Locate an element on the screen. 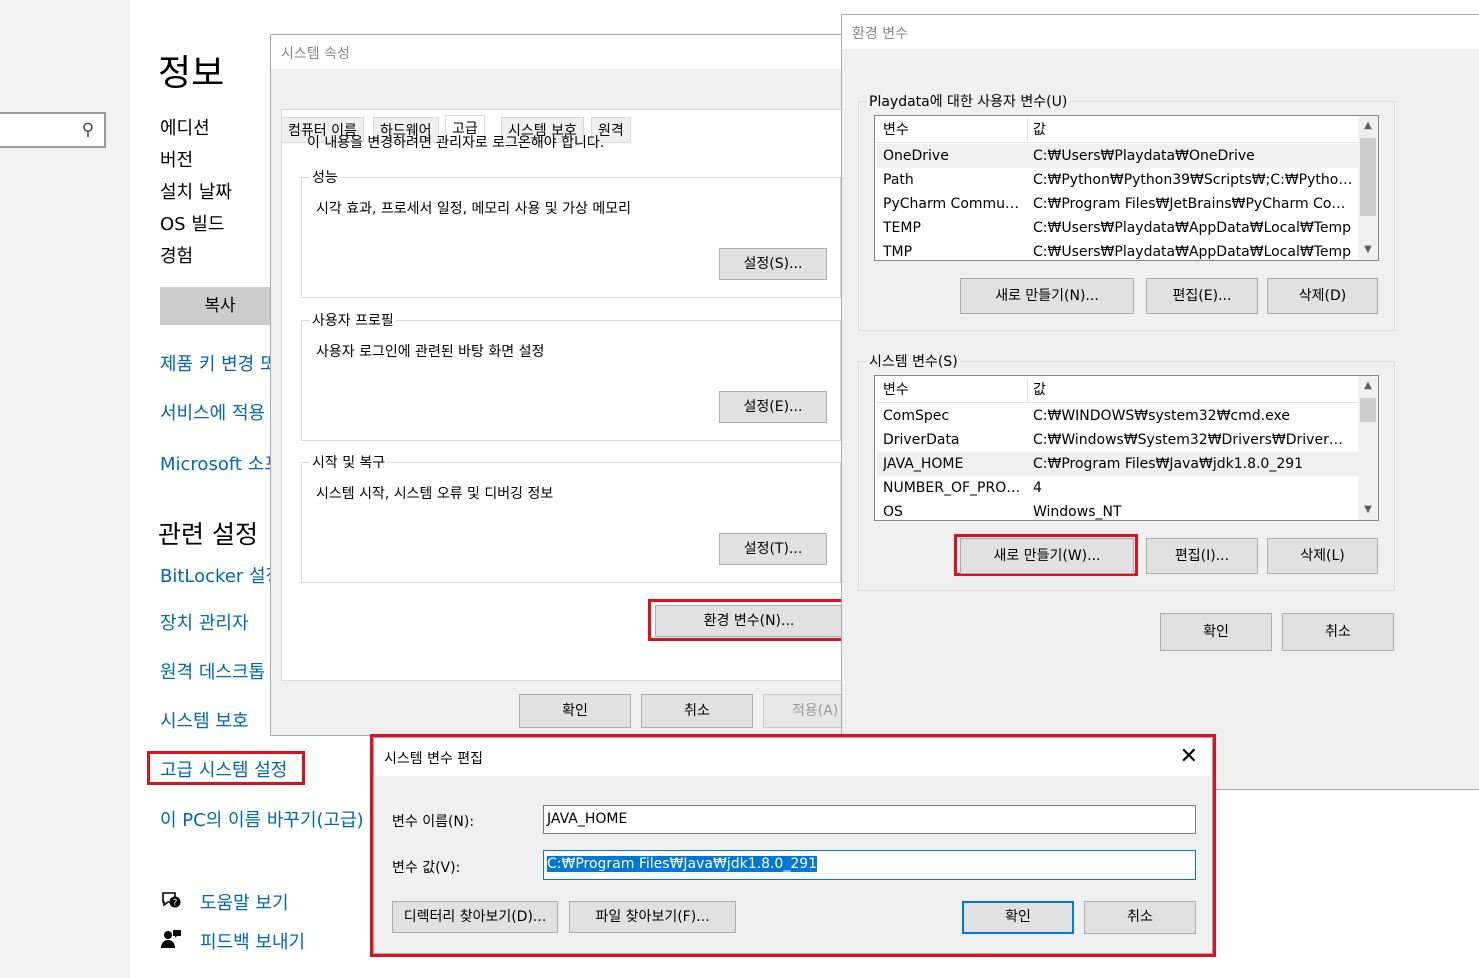 The image size is (1479, 978). dialog-title: 시스템 속성 is located at coordinates (315, 54).